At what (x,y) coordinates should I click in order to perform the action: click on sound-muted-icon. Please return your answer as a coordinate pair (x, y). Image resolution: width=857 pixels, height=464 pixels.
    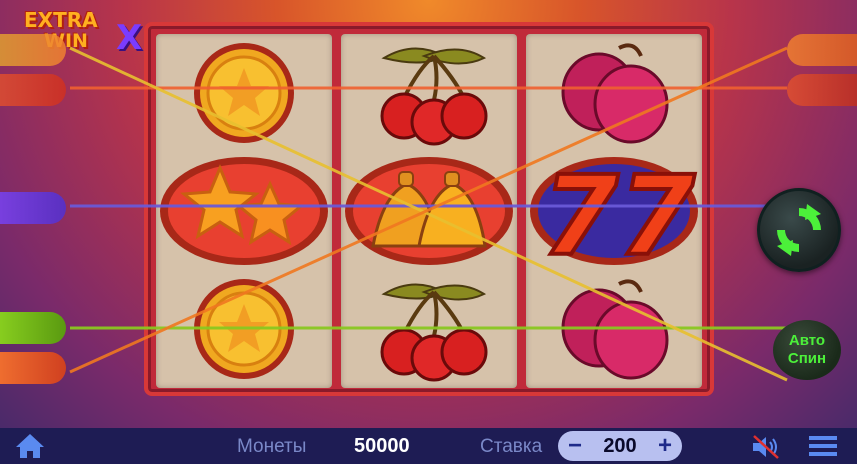
    Looking at the image, I should click on (766, 447).